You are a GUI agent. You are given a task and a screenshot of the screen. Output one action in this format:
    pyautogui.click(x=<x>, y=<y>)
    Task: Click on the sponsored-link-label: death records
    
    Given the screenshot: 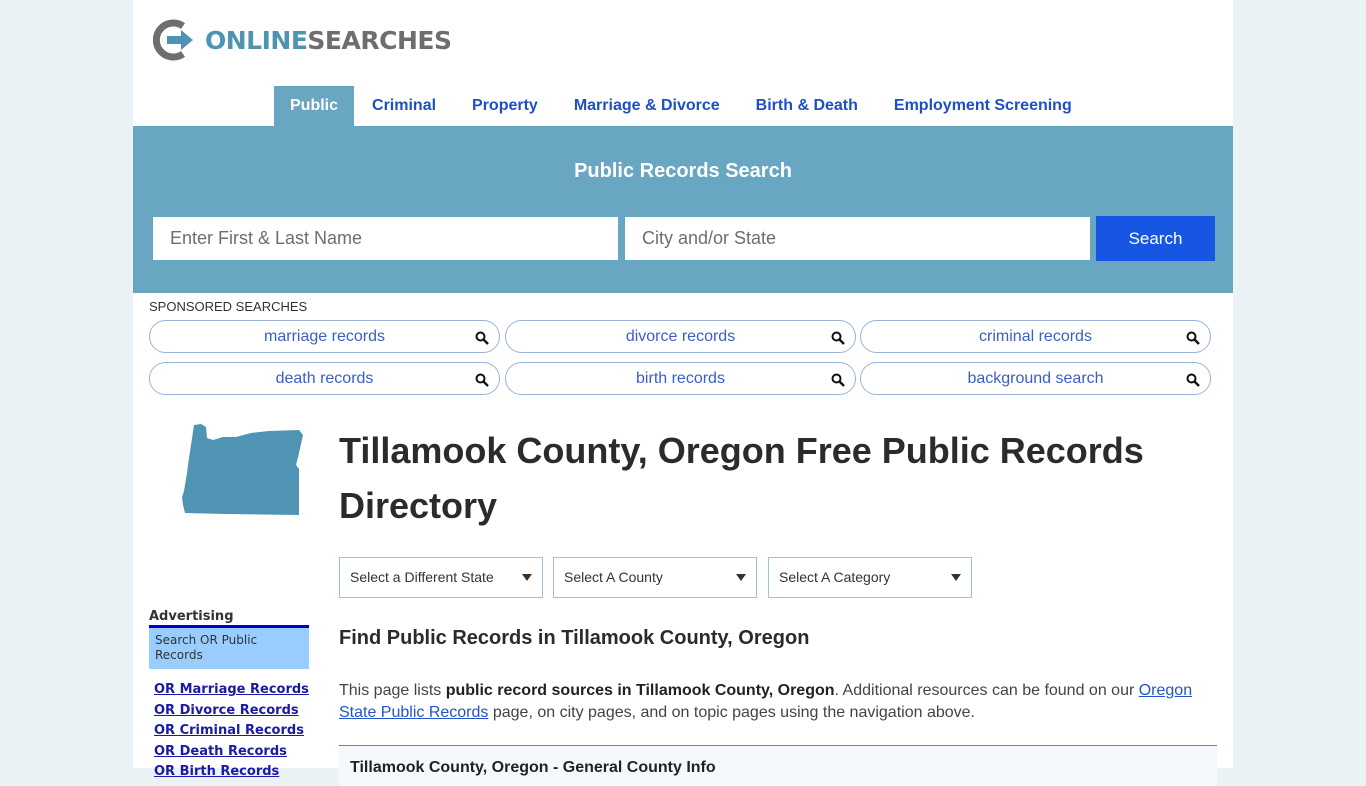 What is the action you would take?
    pyautogui.click(x=324, y=378)
    